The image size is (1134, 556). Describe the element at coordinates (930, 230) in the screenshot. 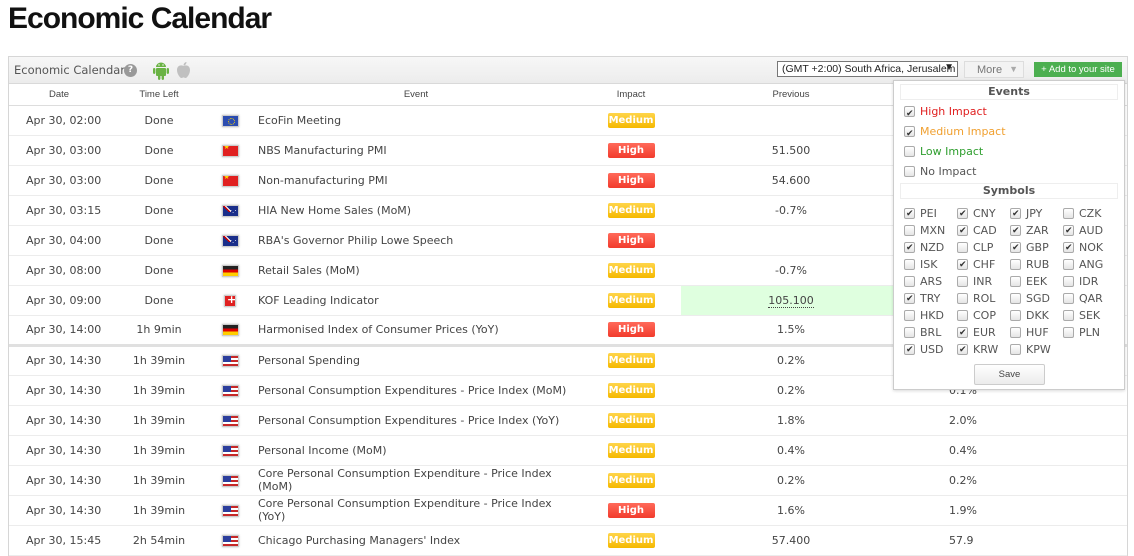

I see `symbol-mxn: MXN` at that location.